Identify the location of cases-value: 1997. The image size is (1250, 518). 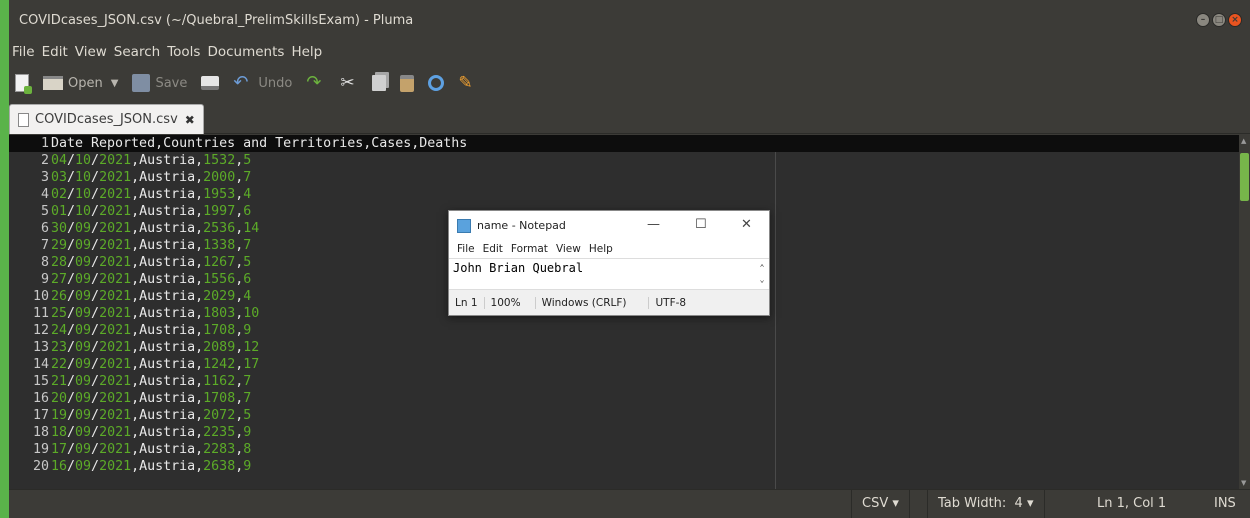
(219, 211).